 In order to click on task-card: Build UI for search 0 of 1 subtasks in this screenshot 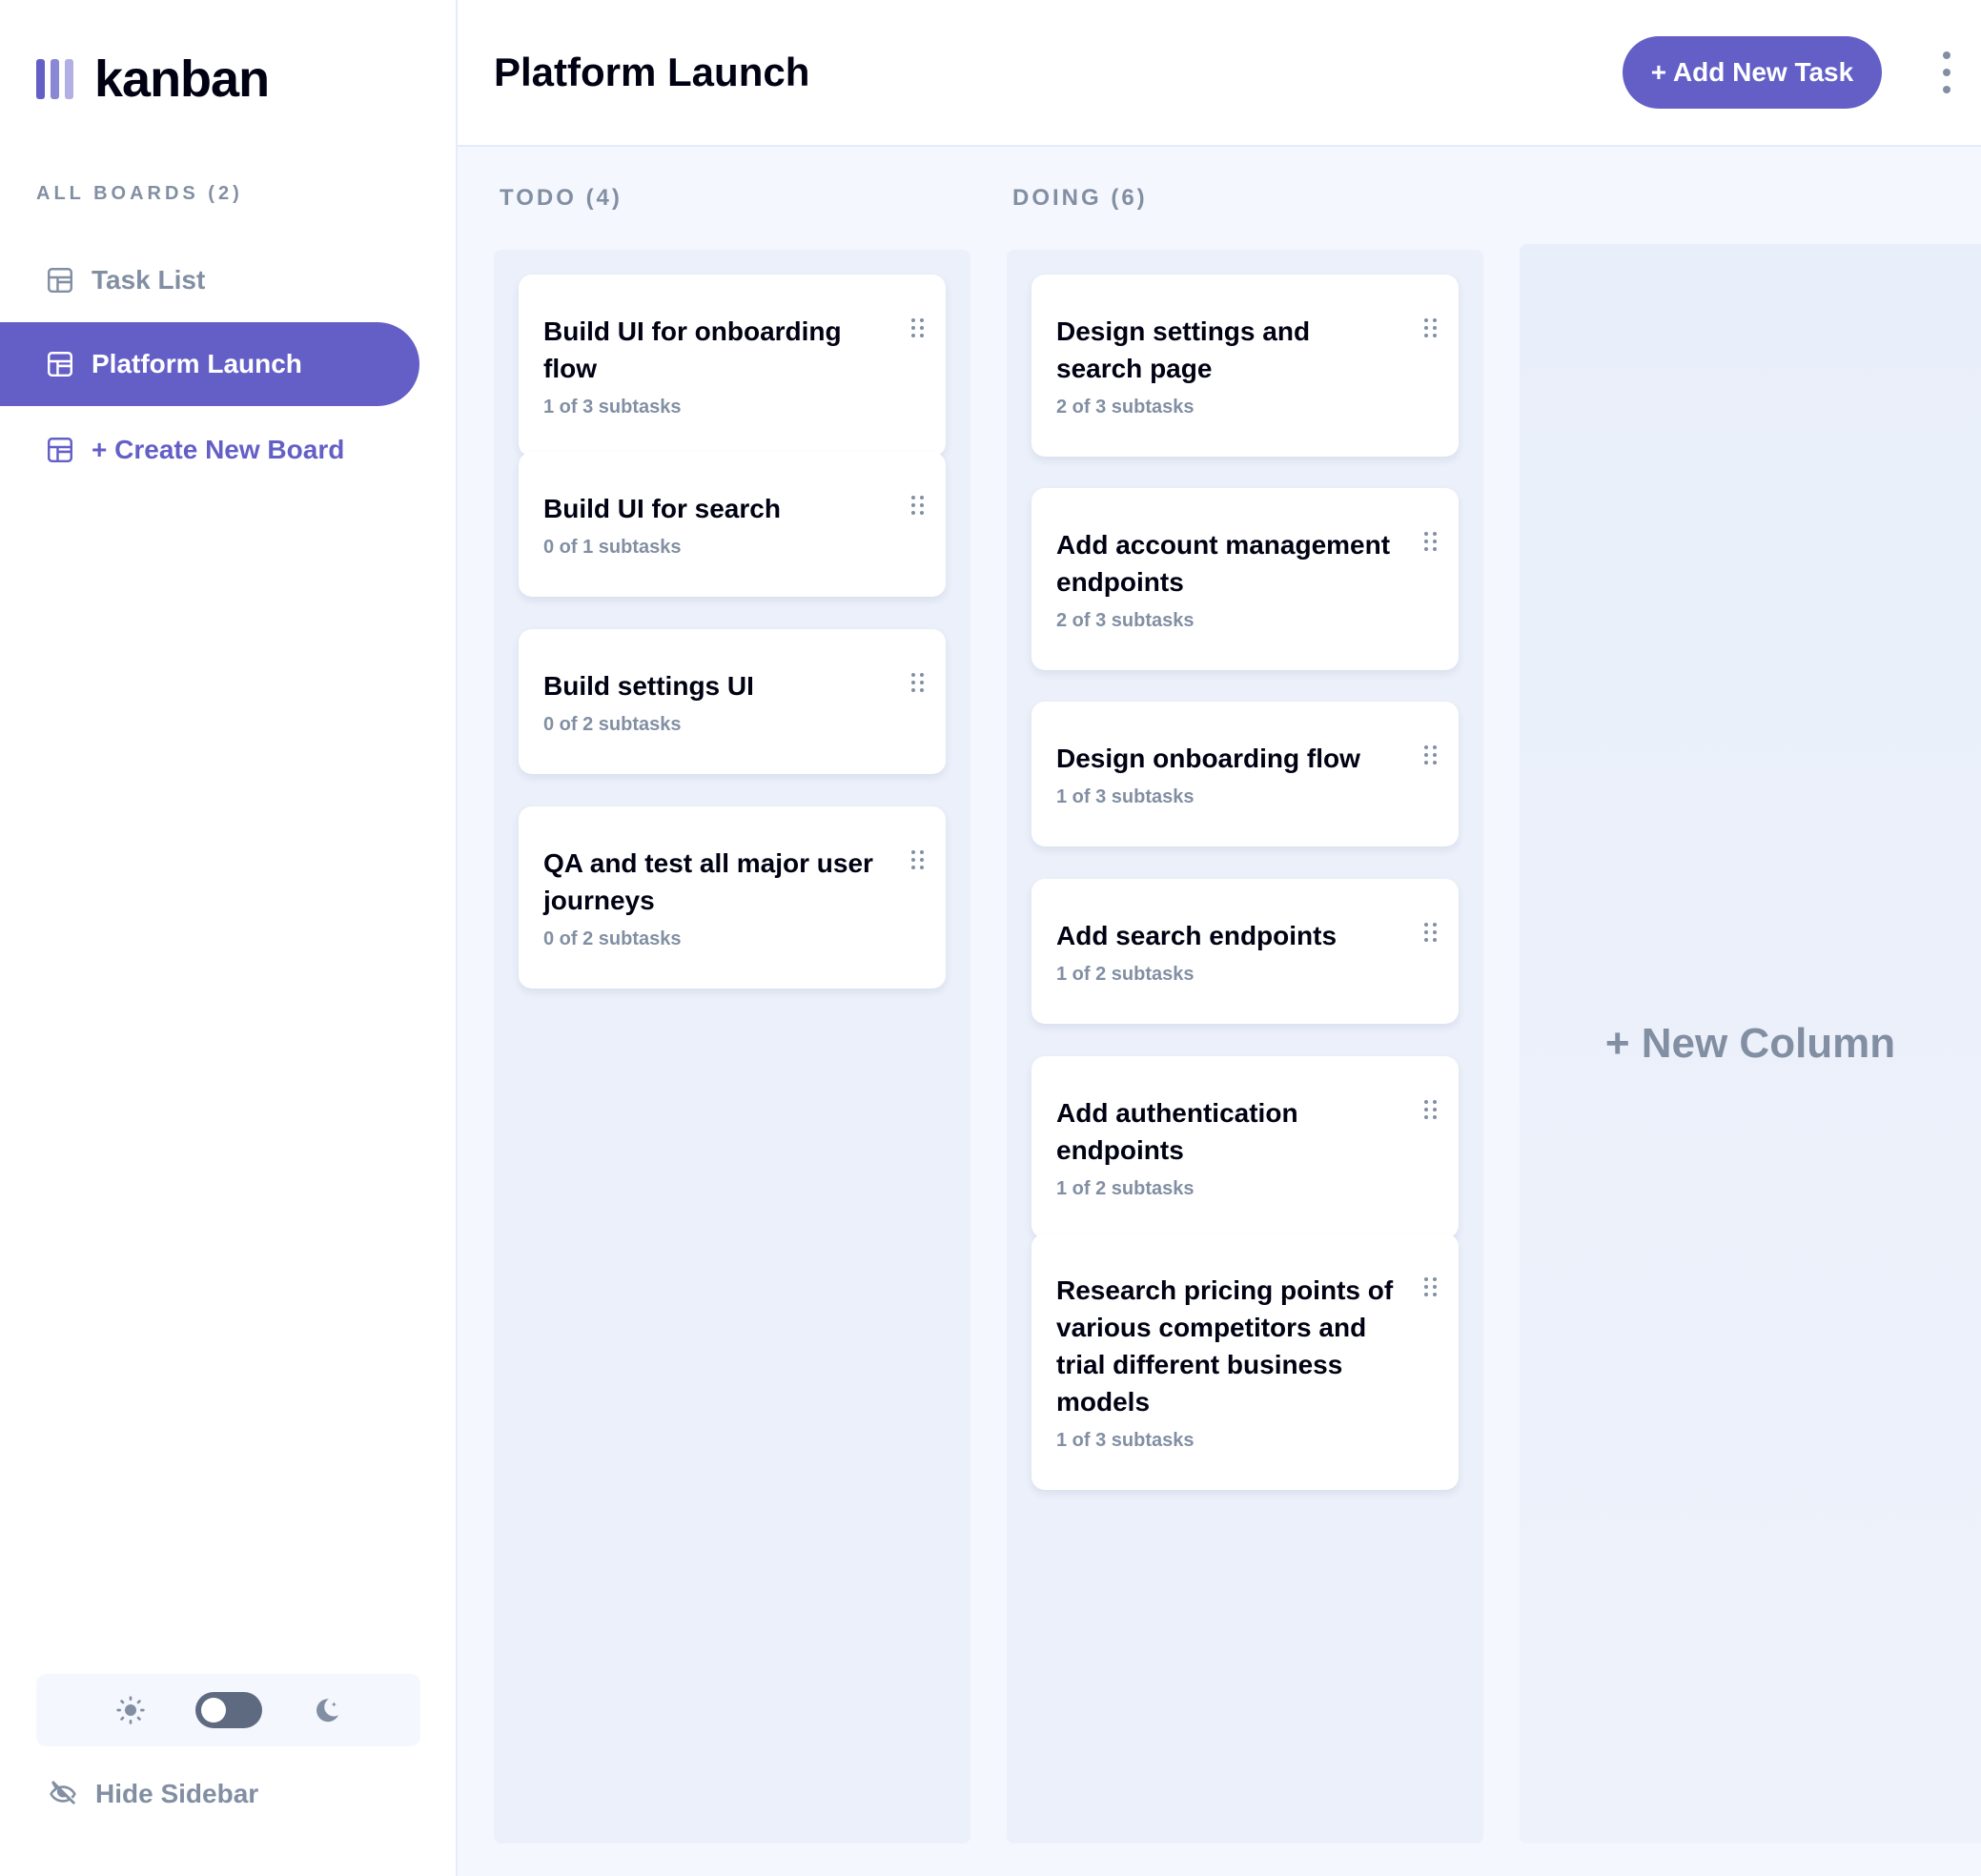, I will do `click(732, 524)`.